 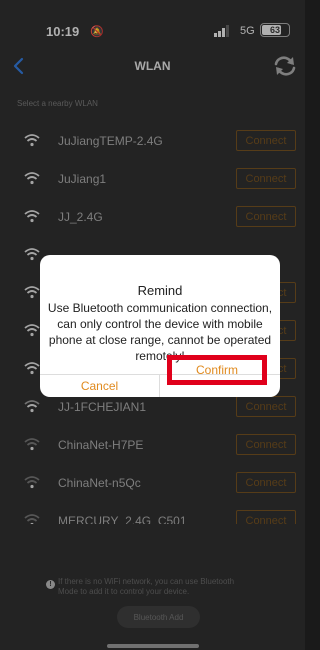 What do you see at coordinates (160, 290) in the screenshot?
I see `dialog-title: Remind` at bounding box center [160, 290].